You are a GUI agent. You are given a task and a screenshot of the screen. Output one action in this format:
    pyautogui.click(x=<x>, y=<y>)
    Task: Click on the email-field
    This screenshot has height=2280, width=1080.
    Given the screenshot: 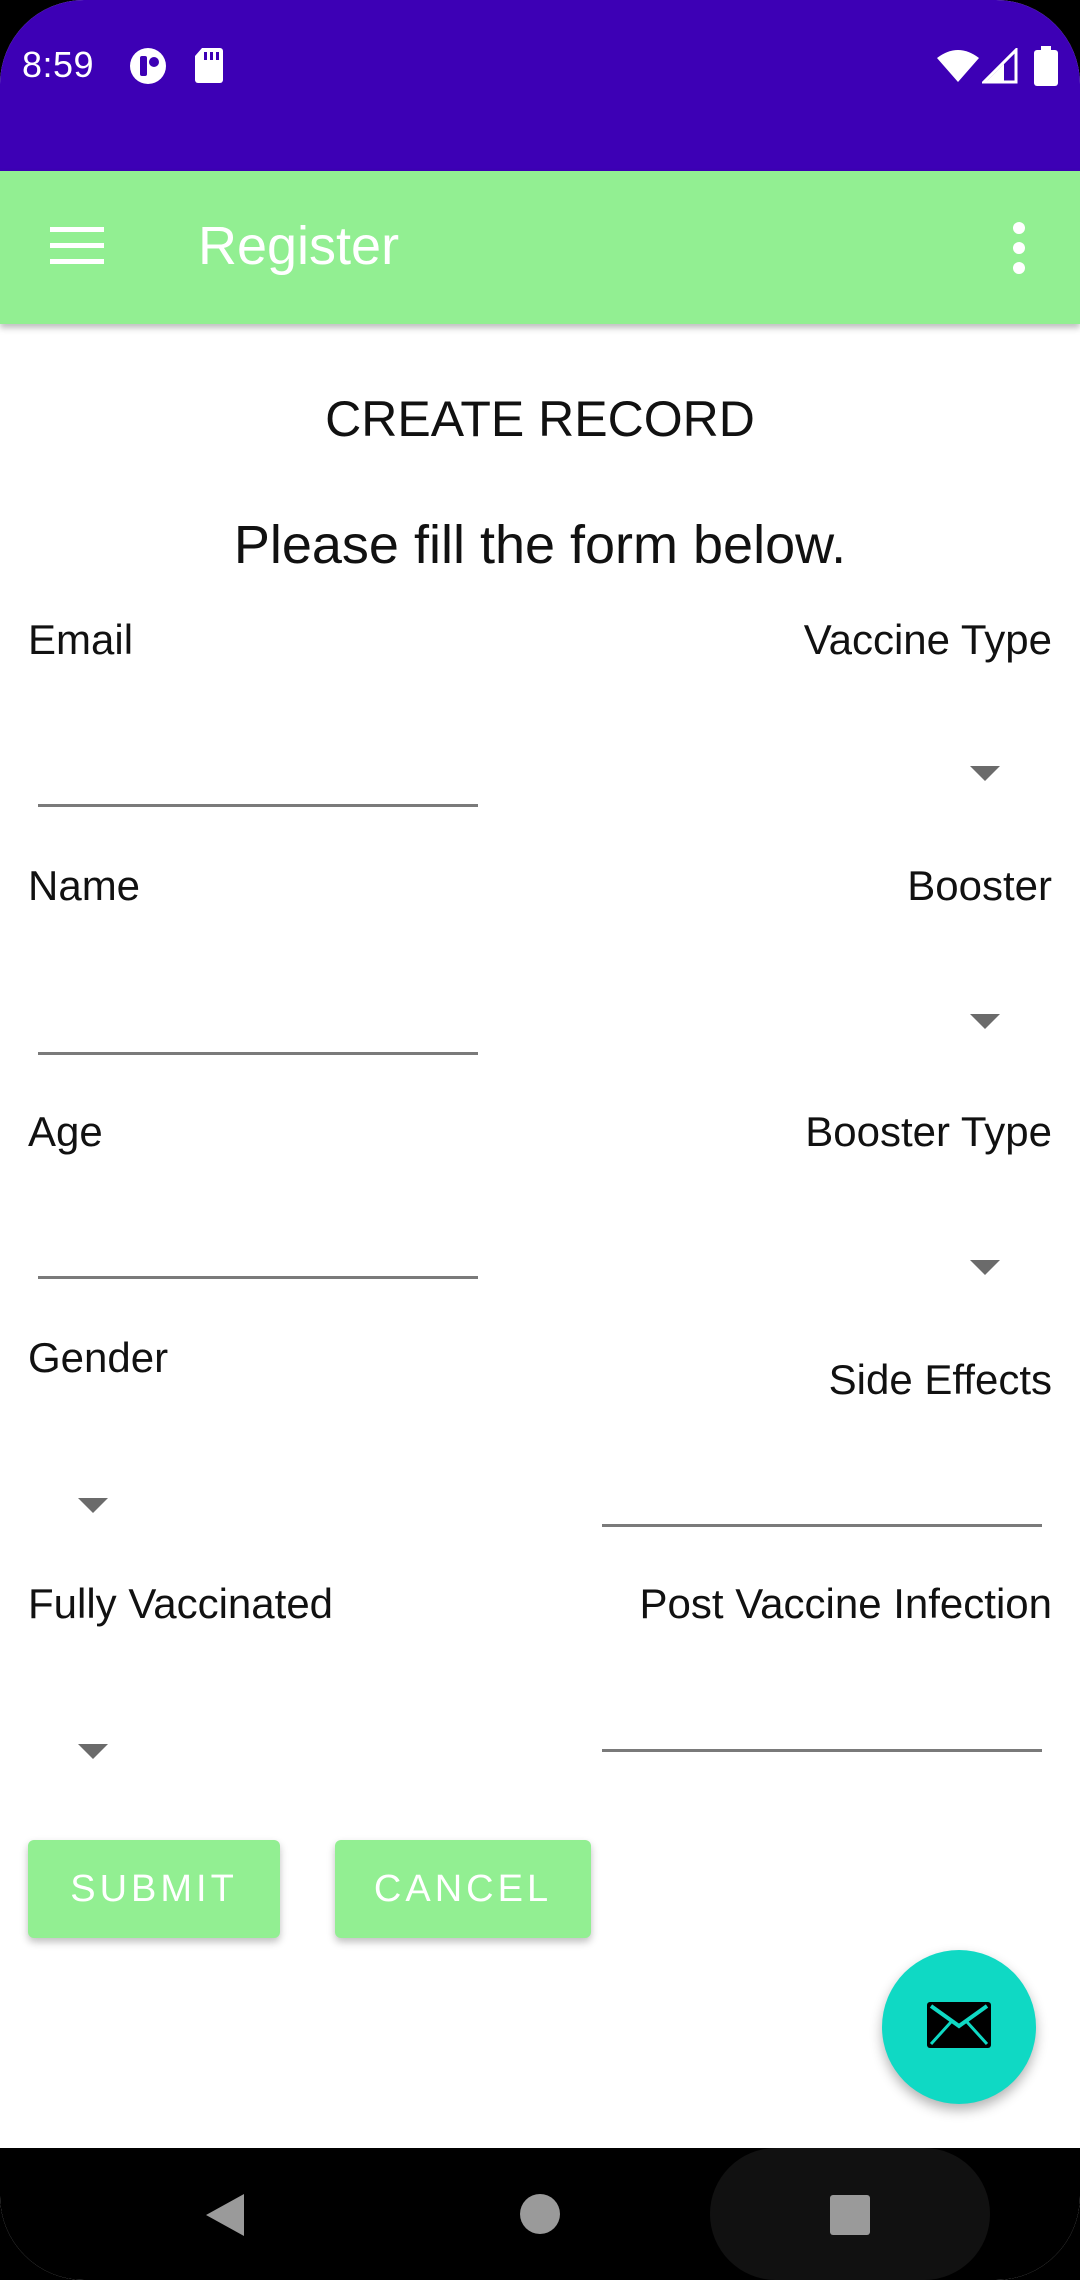 What is the action you would take?
    pyautogui.click(x=258, y=805)
    